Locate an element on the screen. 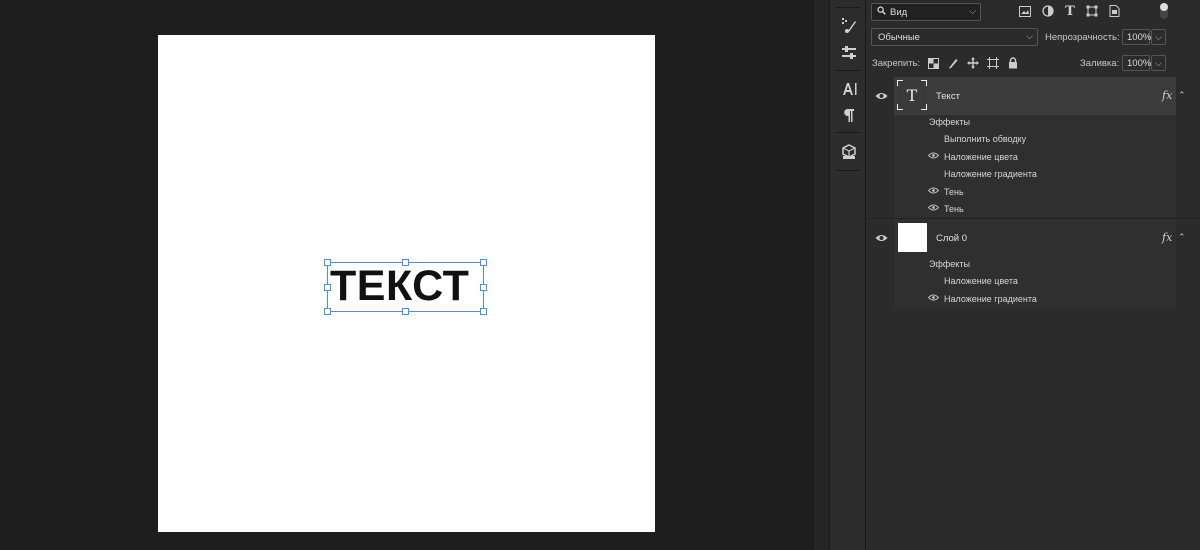  layer-thumbnail is located at coordinates (912, 237).